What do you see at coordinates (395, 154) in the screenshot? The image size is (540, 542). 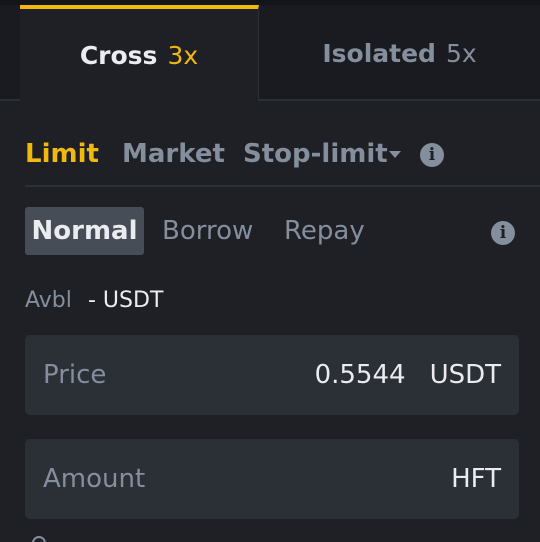 I see `chevron-down-icon` at bounding box center [395, 154].